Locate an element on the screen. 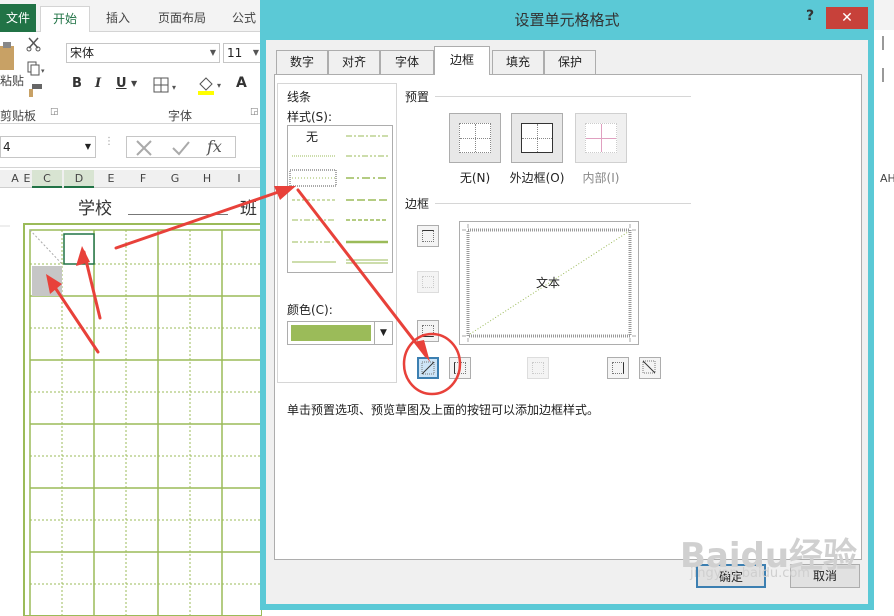 The width and height of the screenshot is (894, 616). line-color-combo: ▼ is located at coordinates (340, 333).